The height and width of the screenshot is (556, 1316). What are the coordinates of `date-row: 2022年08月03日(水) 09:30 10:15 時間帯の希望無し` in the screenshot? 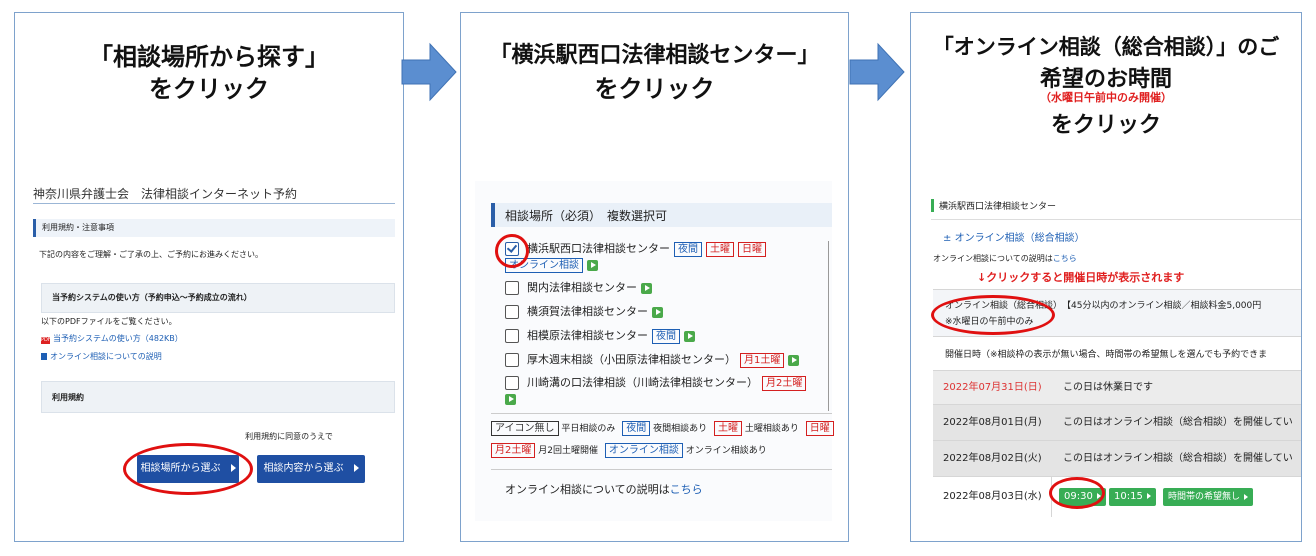 It's located at (1117, 496).